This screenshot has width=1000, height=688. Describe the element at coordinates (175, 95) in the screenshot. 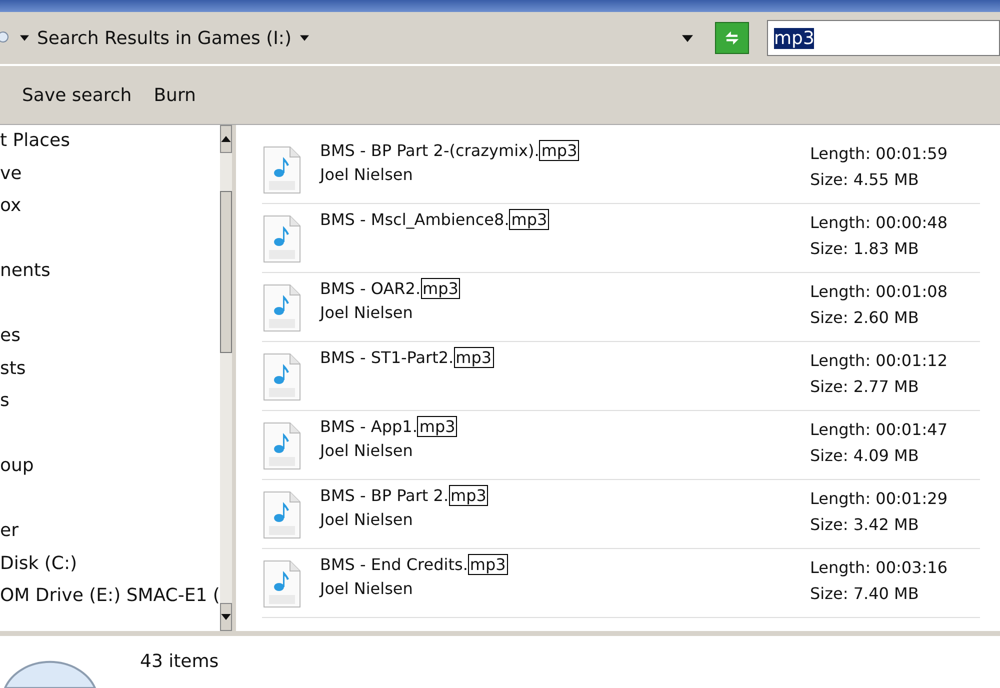

I see `toolbar-button: Burn` at that location.